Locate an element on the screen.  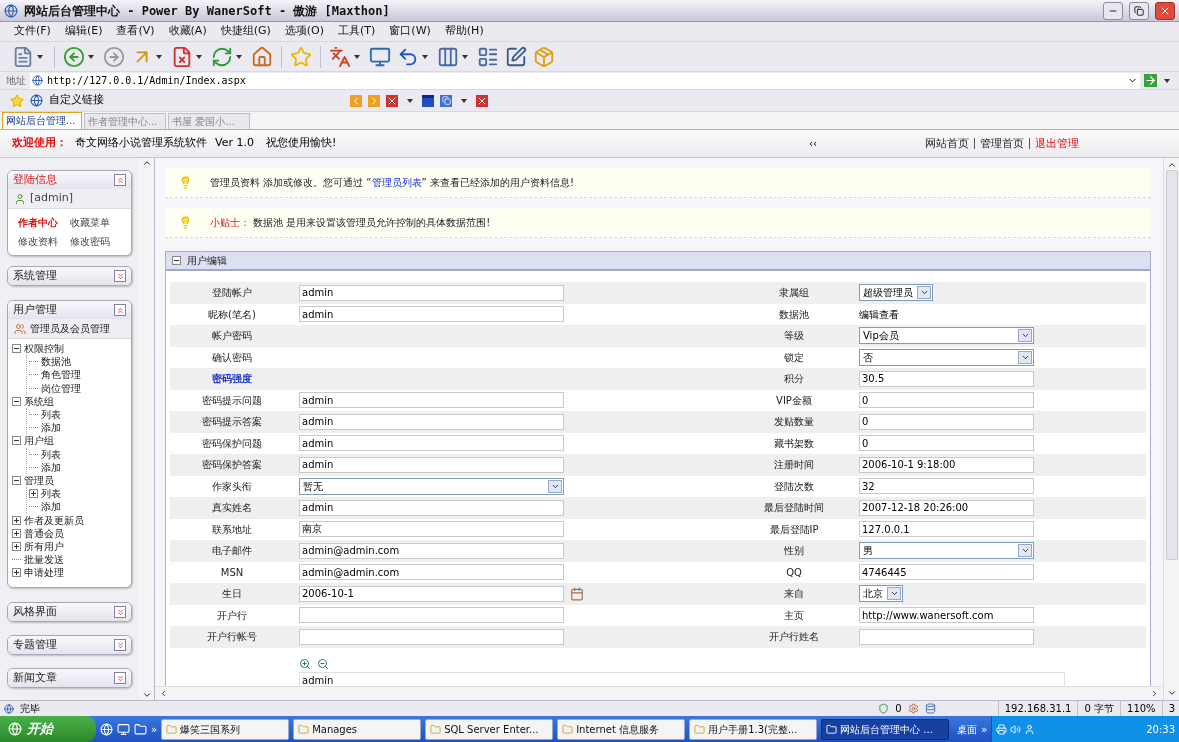
tree-item: 申请处理 is located at coordinates (44, 573).